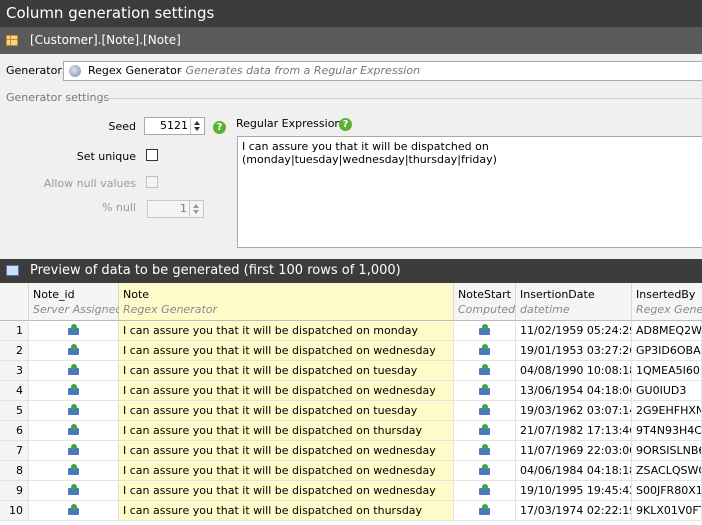 The image size is (702, 525). Describe the element at coordinates (152, 182) in the screenshot. I see `allow-null-checkbox` at that location.